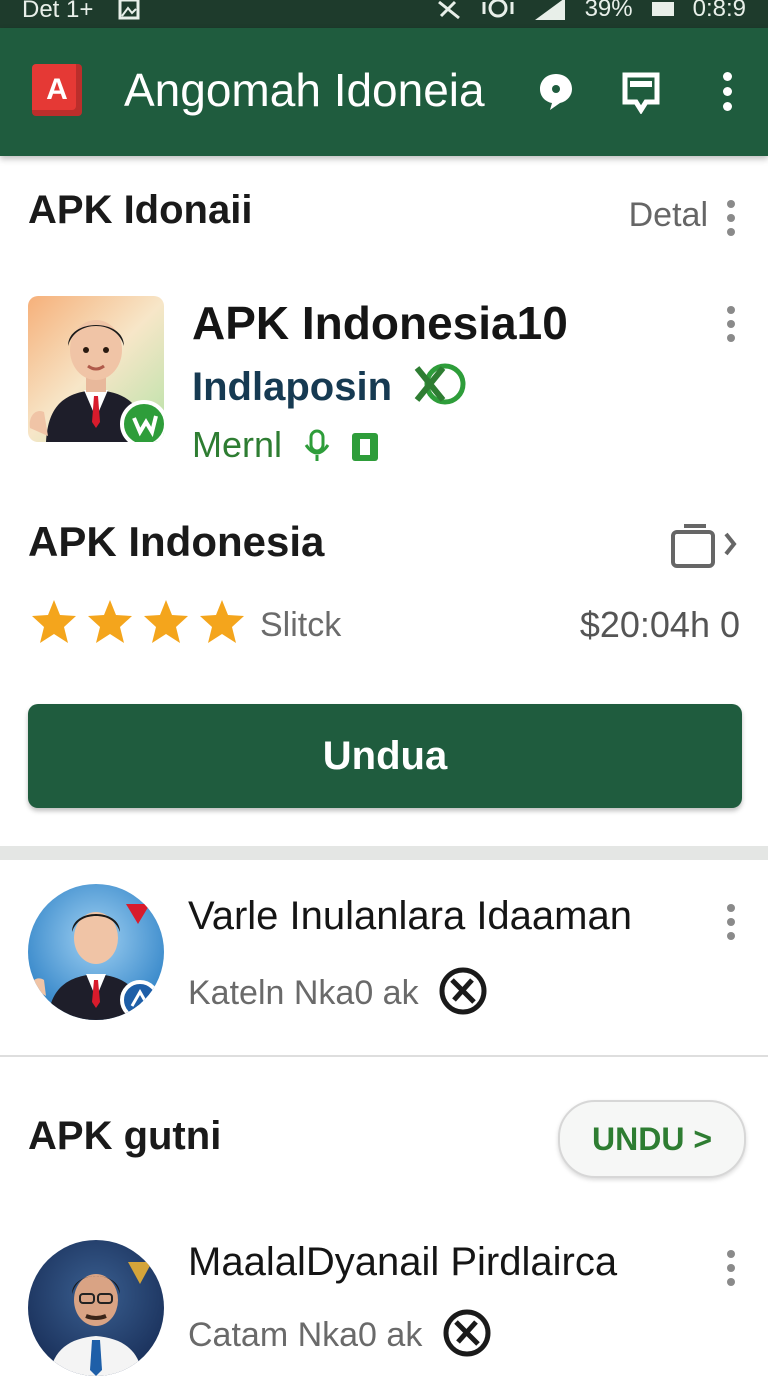  What do you see at coordinates (668, 215) in the screenshot?
I see `detail-link: Detal` at bounding box center [668, 215].